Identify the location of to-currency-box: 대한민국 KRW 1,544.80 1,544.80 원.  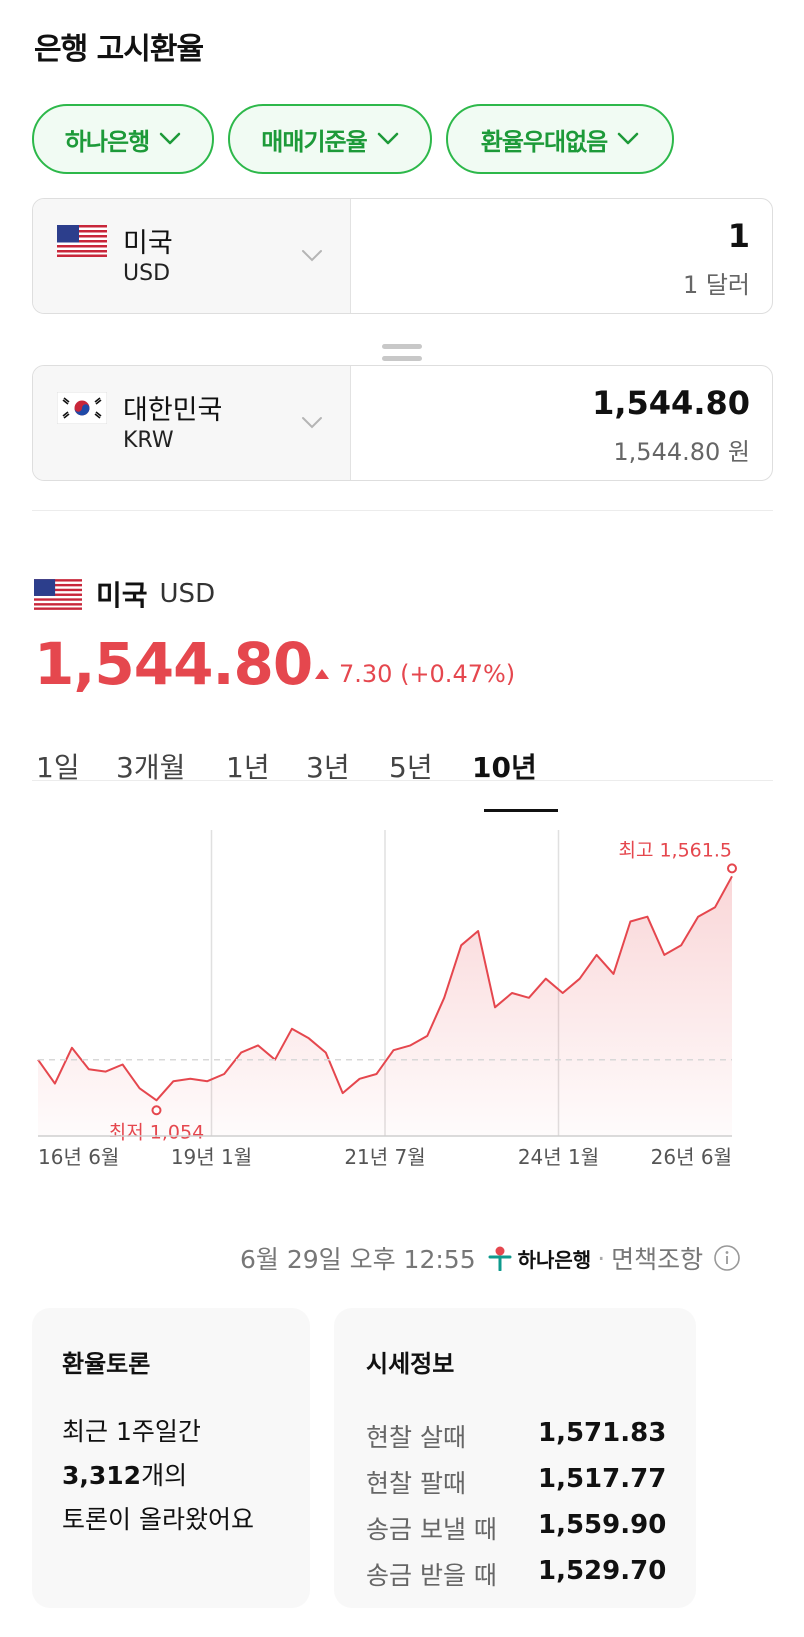
(402, 423).